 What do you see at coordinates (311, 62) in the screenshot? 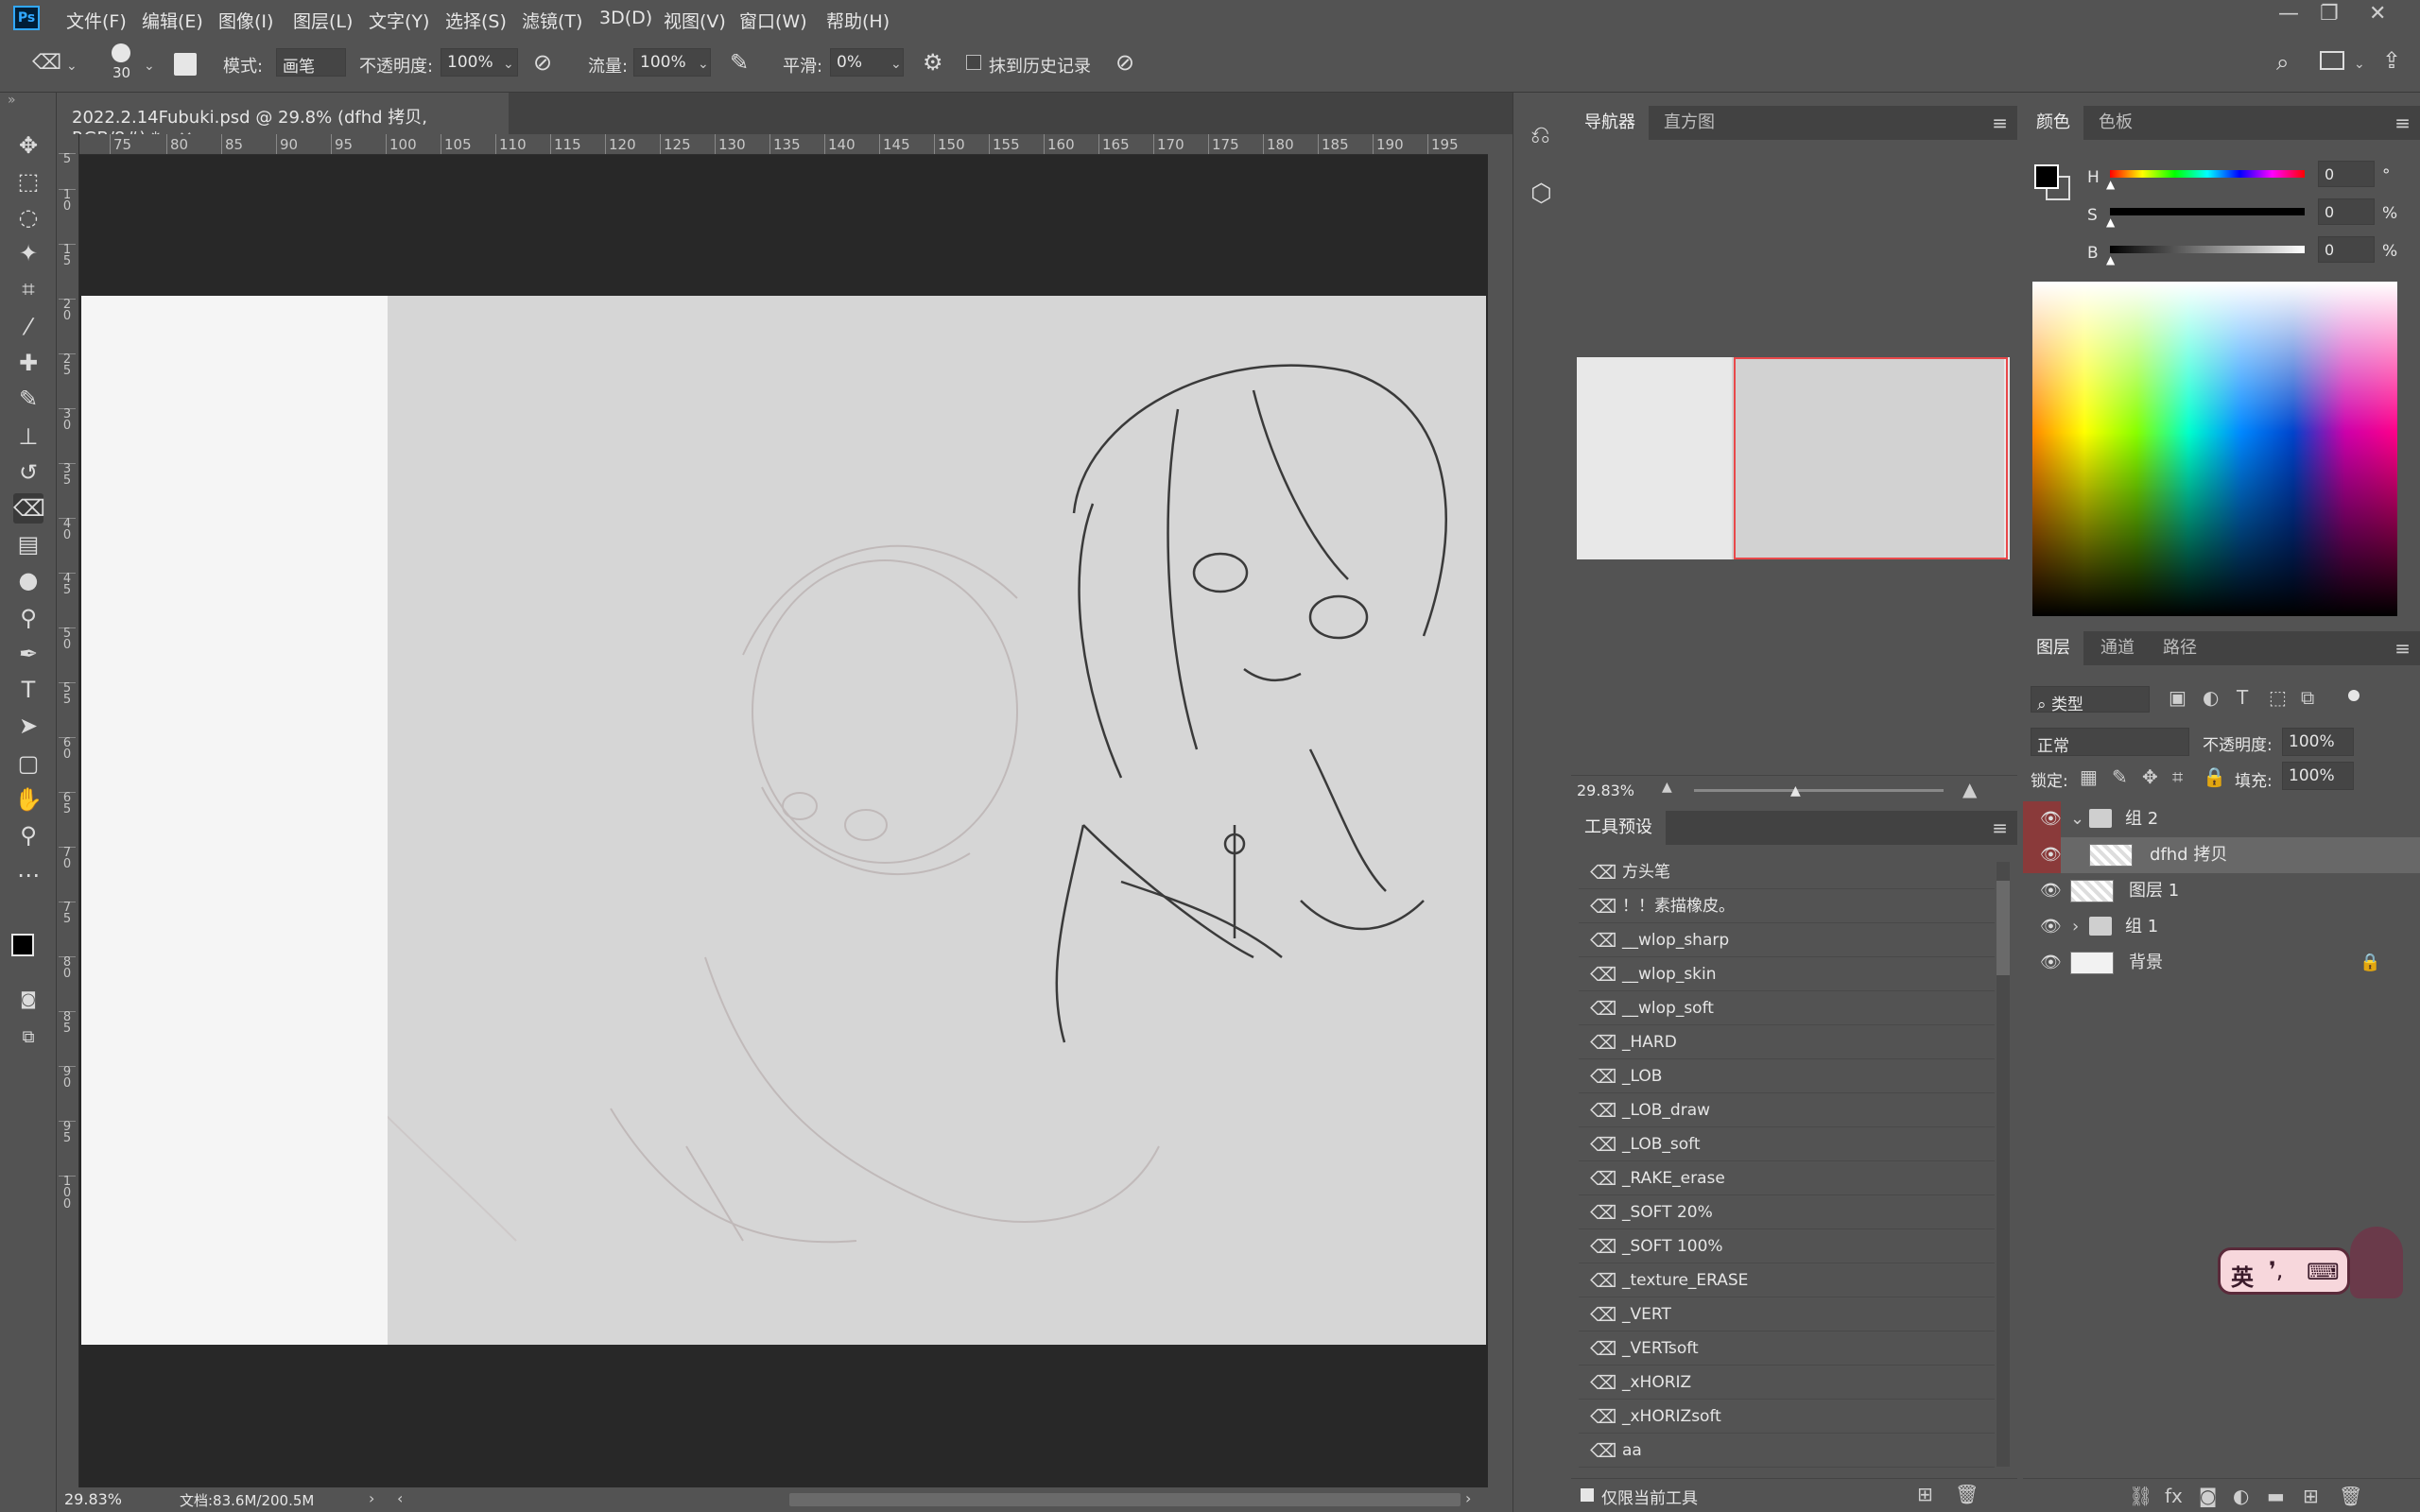
I see `mode-select: 画笔` at bounding box center [311, 62].